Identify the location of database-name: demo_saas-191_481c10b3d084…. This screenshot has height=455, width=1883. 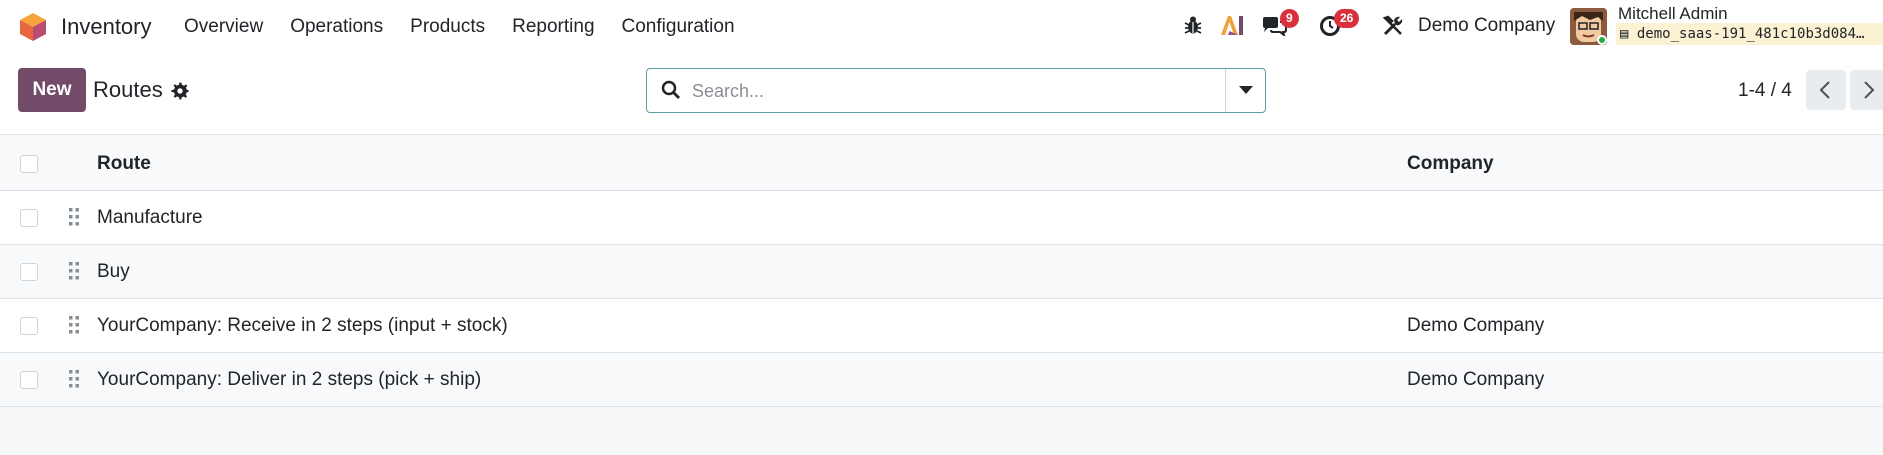
(1750, 34).